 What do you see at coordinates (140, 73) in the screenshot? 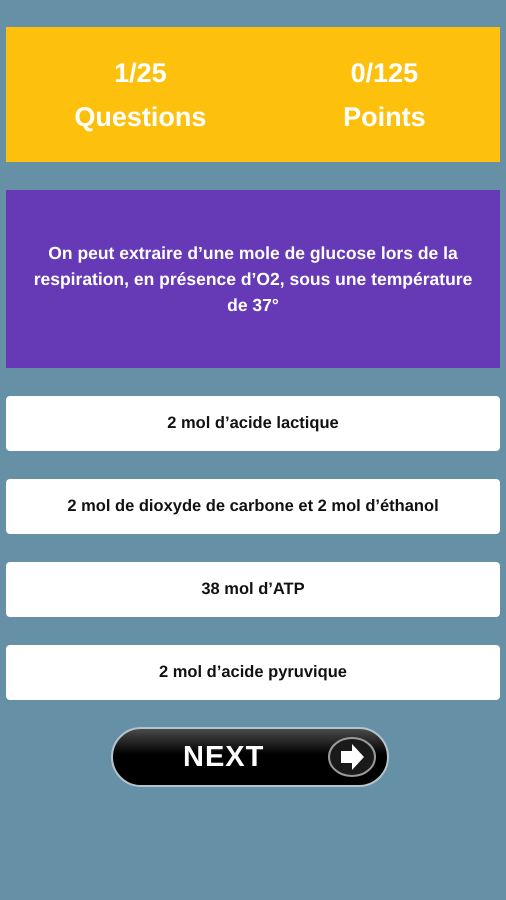
I see `question-count: 1/25` at bounding box center [140, 73].